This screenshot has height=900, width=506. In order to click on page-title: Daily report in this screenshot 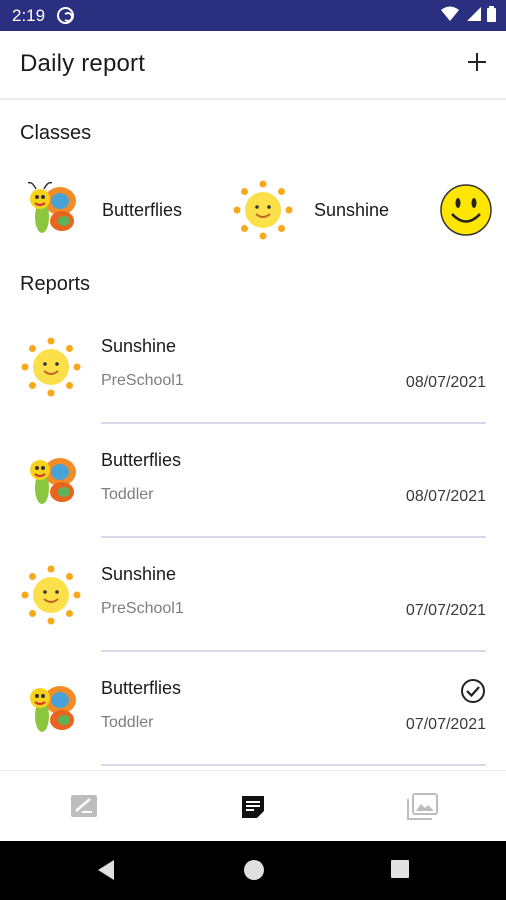, I will do `click(83, 63)`.